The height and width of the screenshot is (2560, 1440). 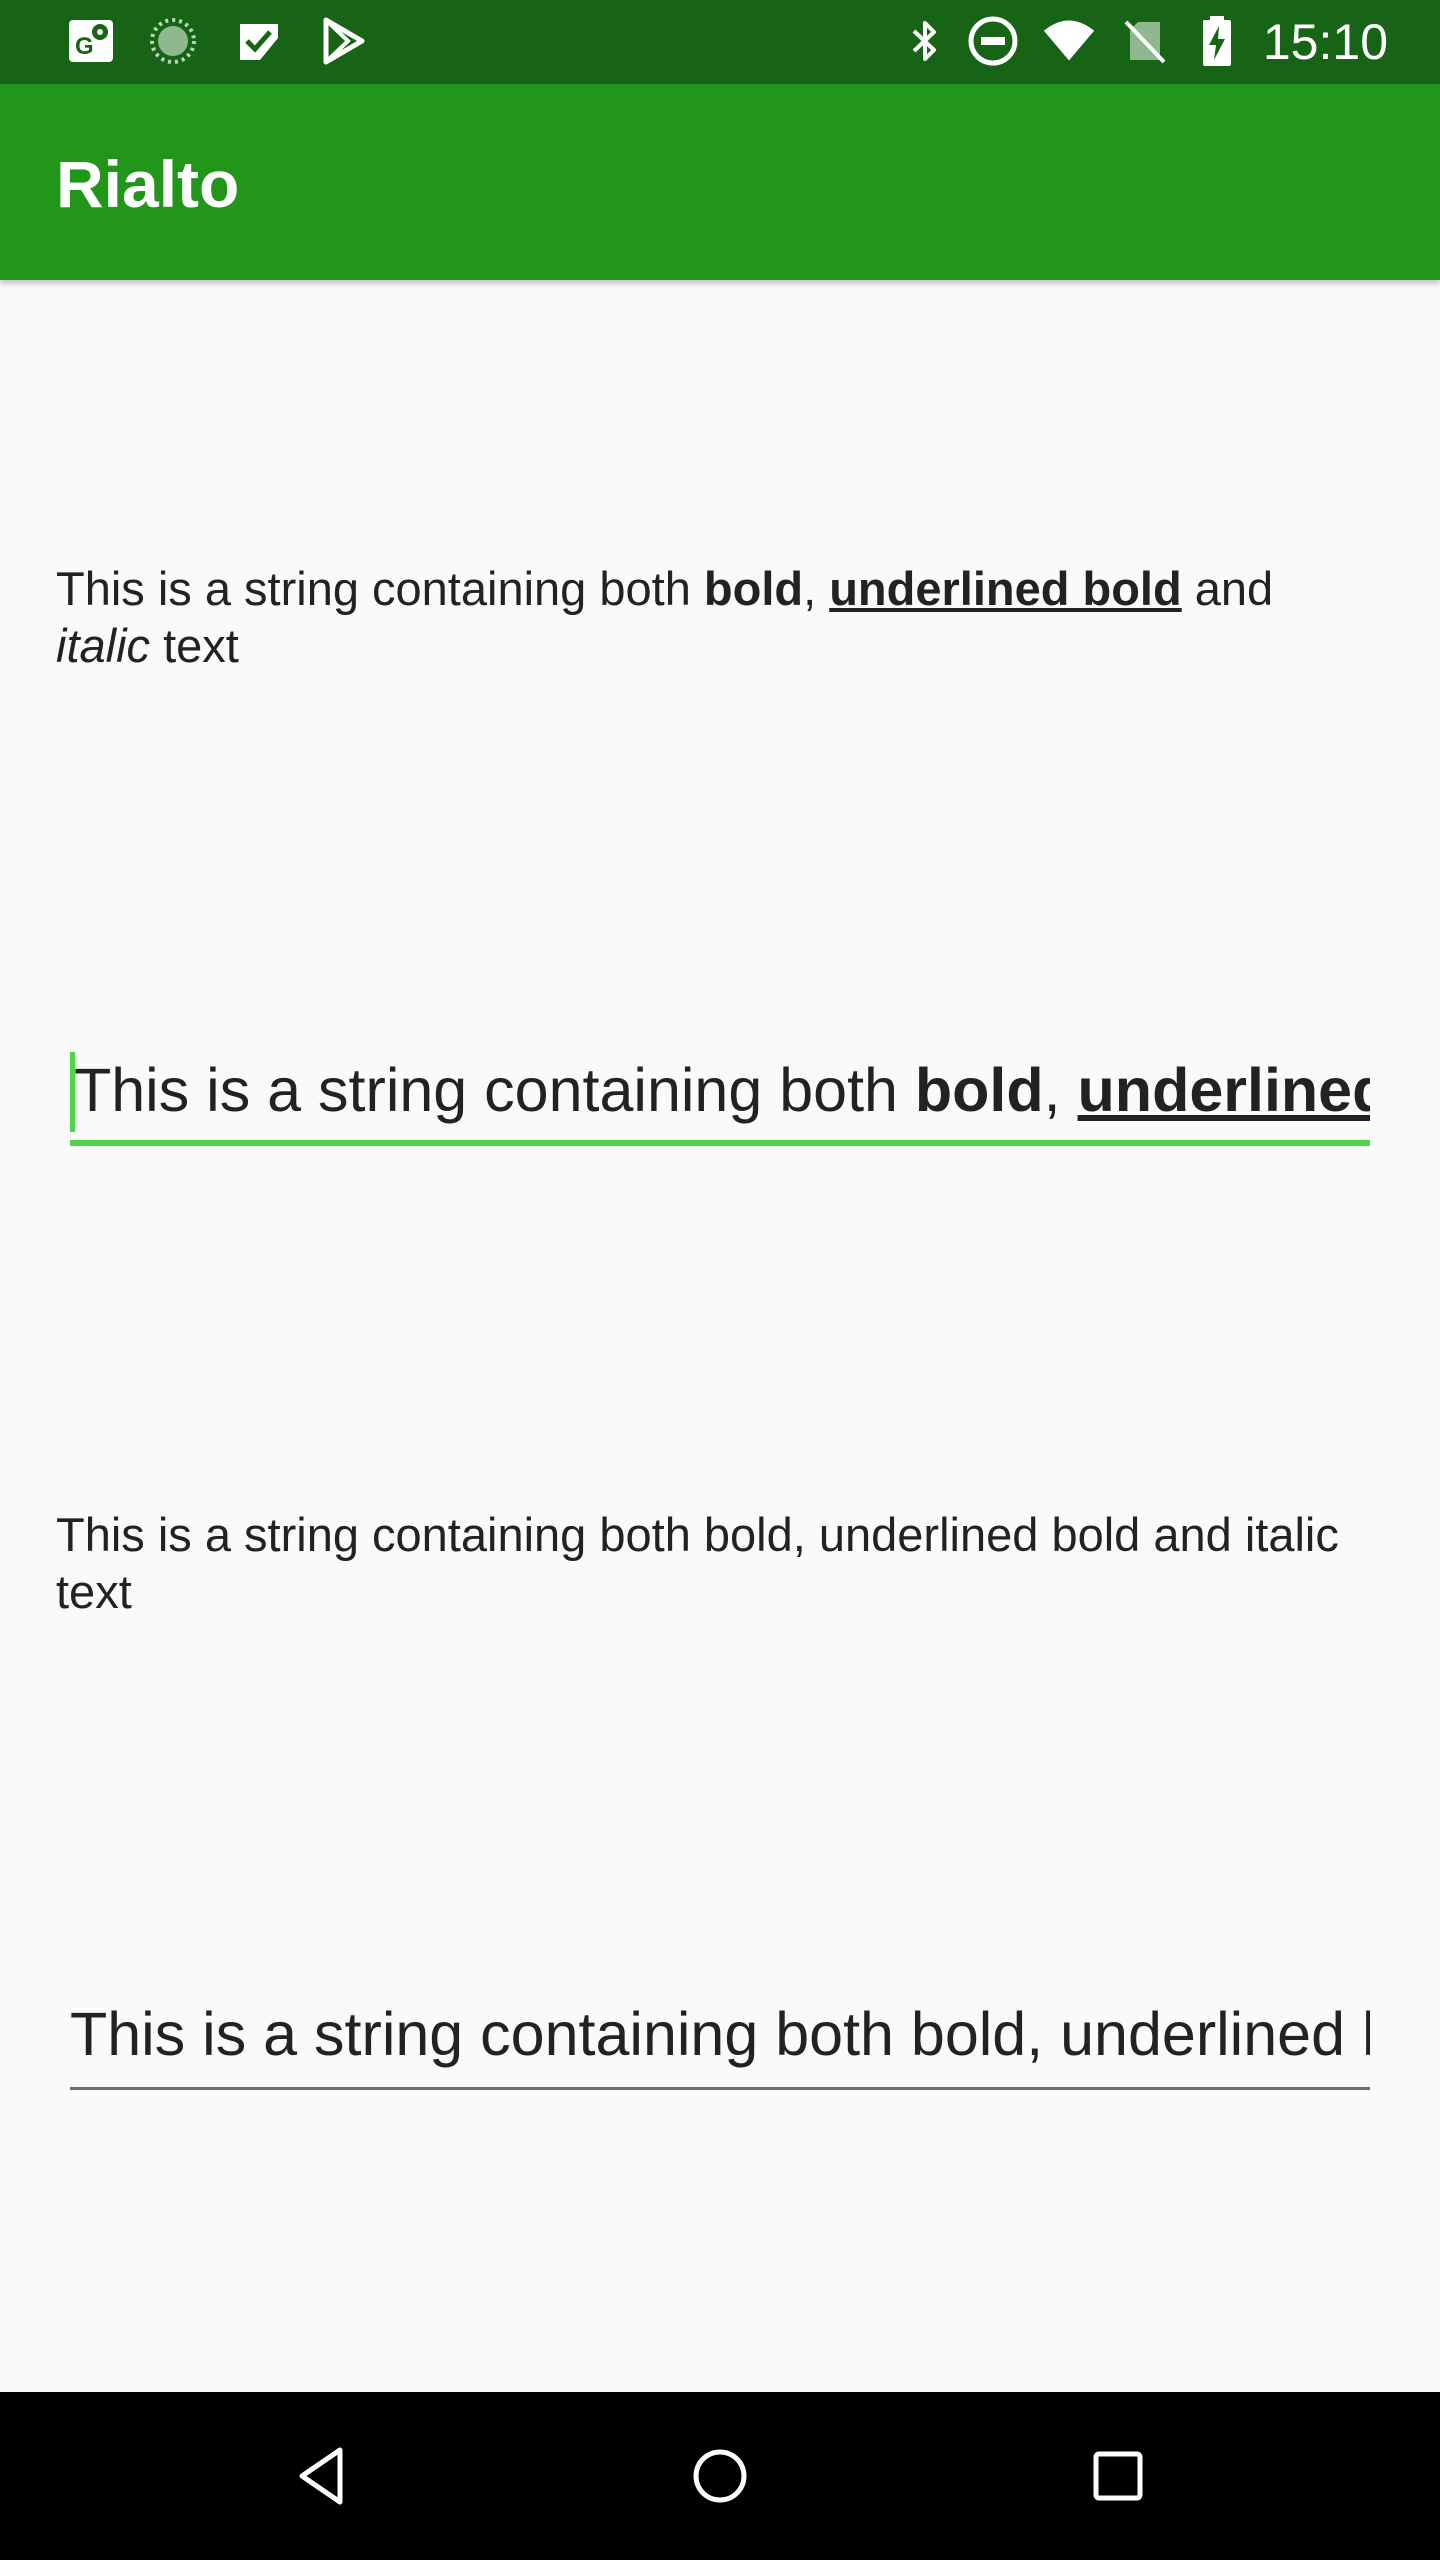 I want to click on text-cursor, so click(x=72, y=1092).